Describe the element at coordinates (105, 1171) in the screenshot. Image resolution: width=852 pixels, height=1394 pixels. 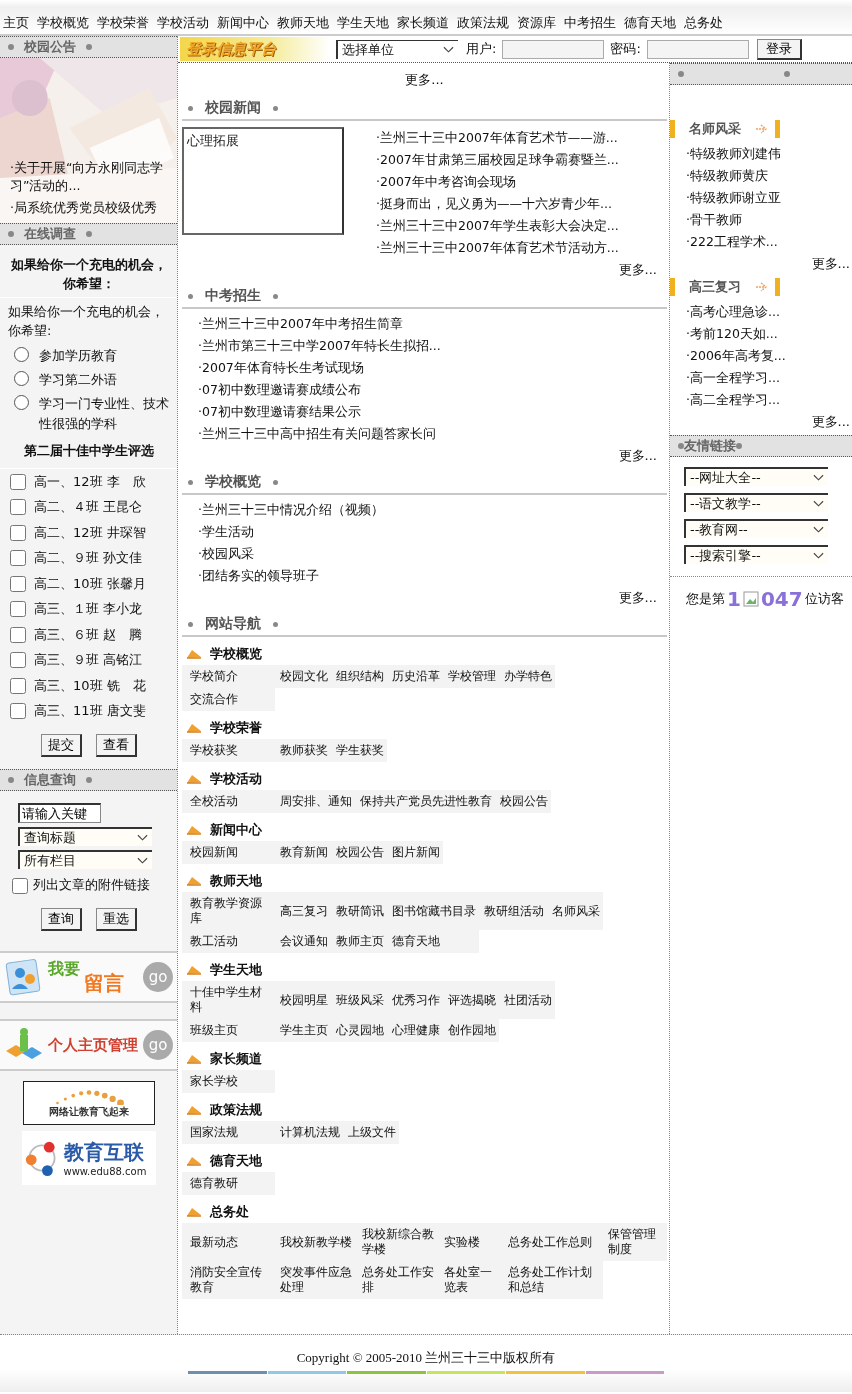
I see `logo-url: www.edu88.com` at that location.